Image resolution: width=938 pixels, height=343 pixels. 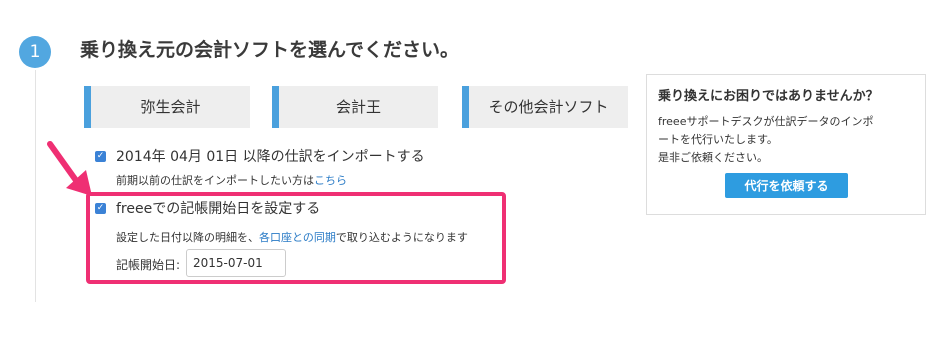 I want to click on software-kaikeiou-button: 会計王, so click(x=355, y=107).